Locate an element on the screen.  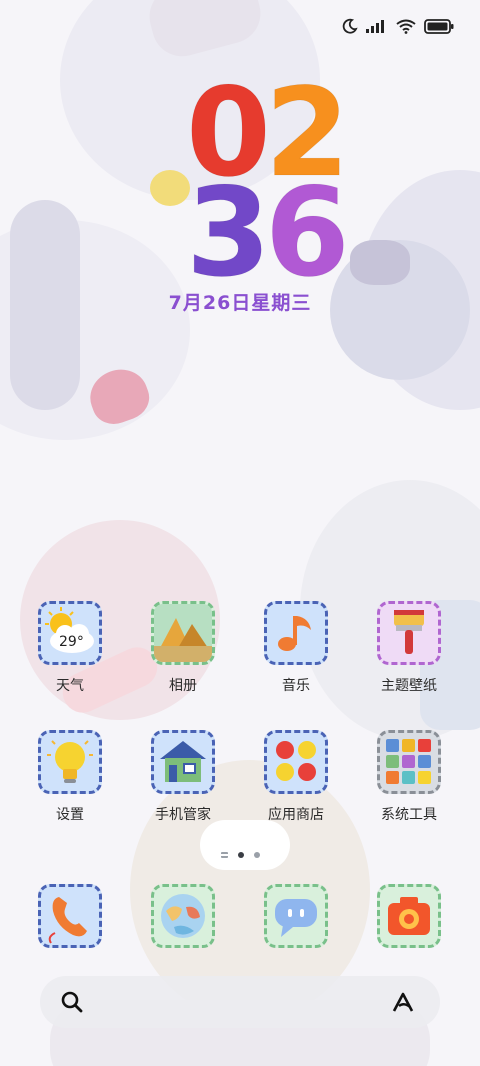
clock-minutes: 3 6 is located at coordinates (268, 233).